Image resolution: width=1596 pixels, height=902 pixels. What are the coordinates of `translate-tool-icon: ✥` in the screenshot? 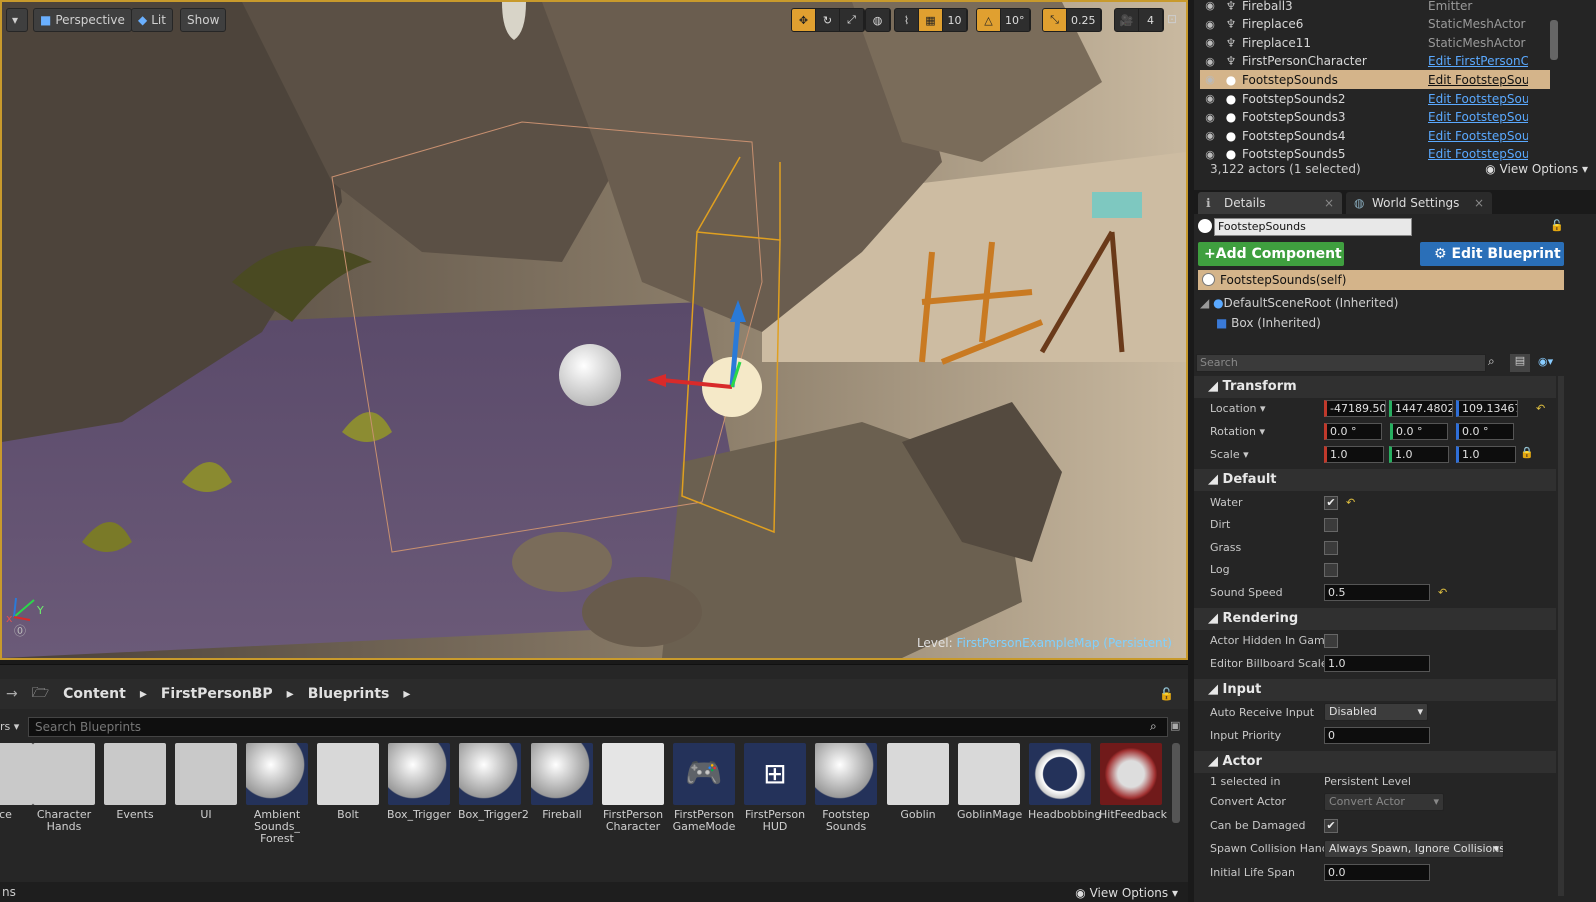 It's located at (804, 20).